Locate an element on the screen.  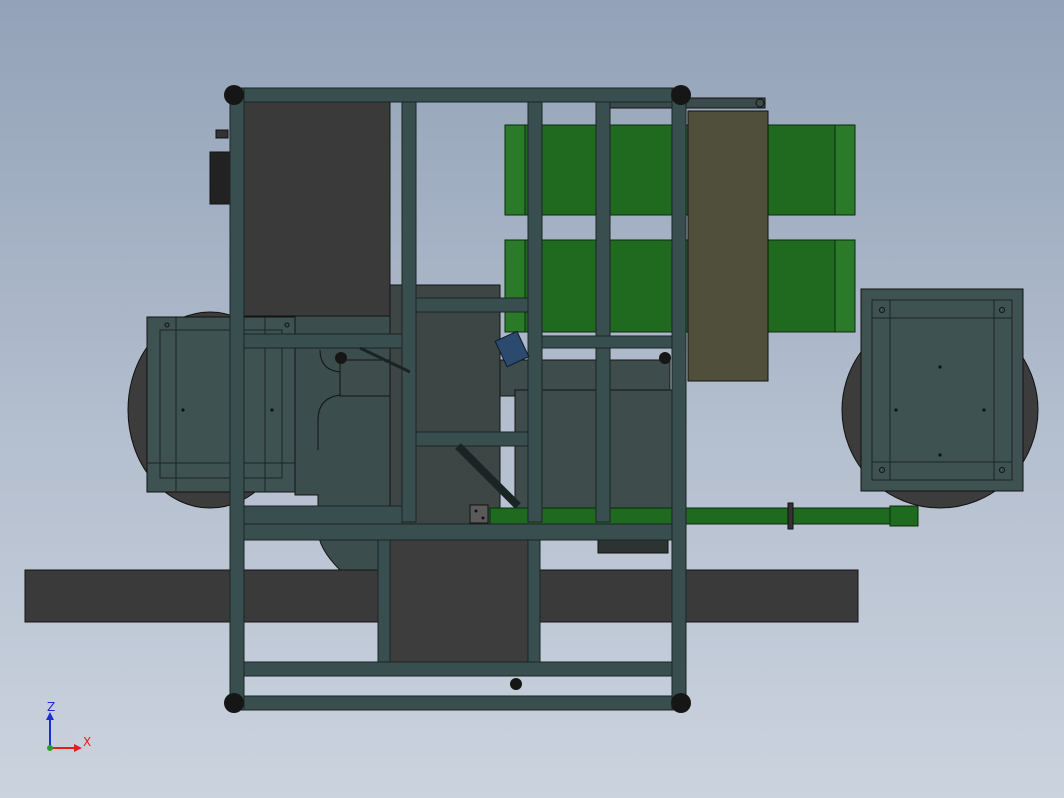
caster-top-right is located at coordinates (681, 95).